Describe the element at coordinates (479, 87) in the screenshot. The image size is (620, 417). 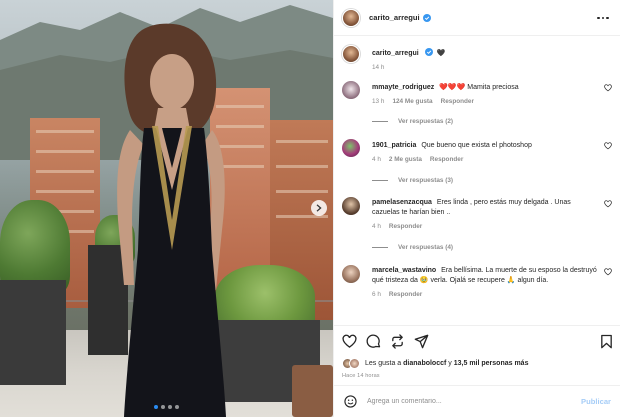
I see `comment-text: ❤️❤️❤️ Mamita preciosa` at that location.